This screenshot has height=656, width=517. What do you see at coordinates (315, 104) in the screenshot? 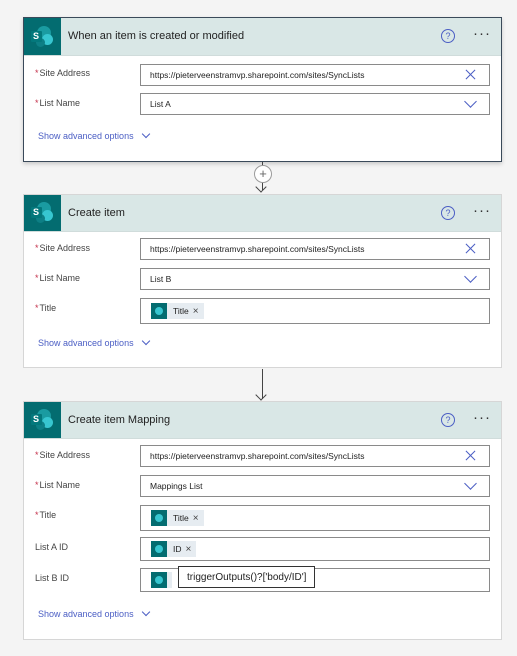
I see `list-name-dropdown: List A` at bounding box center [315, 104].